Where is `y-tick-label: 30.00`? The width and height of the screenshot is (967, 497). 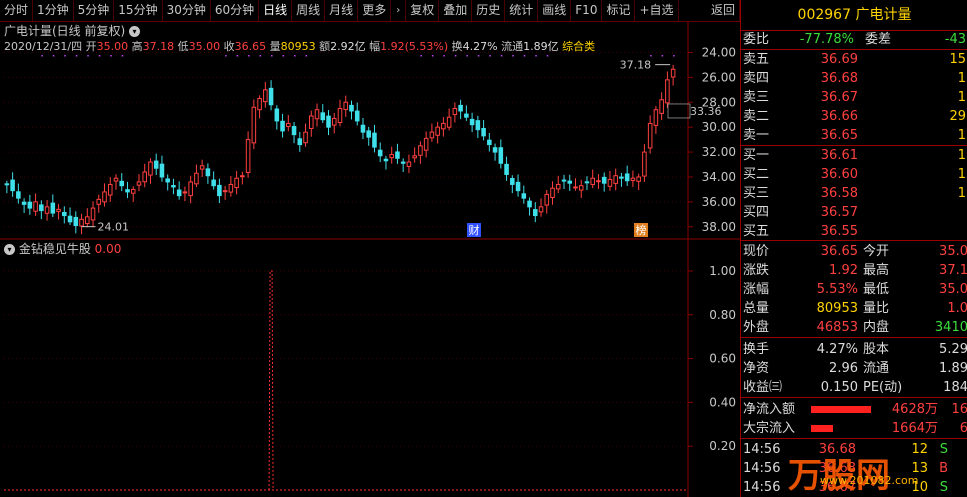 y-tick-label: 30.00 is located at coordinates (719, 127).